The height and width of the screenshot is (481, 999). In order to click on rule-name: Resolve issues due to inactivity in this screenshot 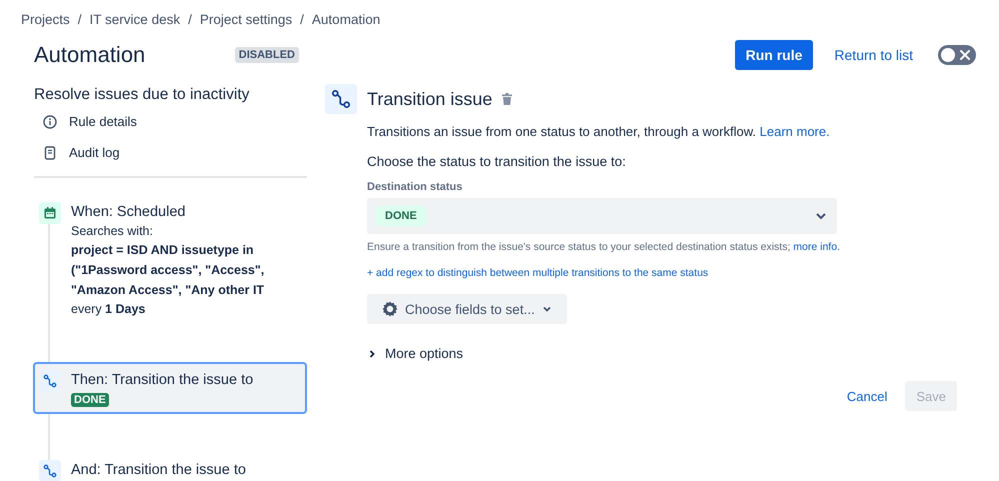, I will do `click(142, 95)`.